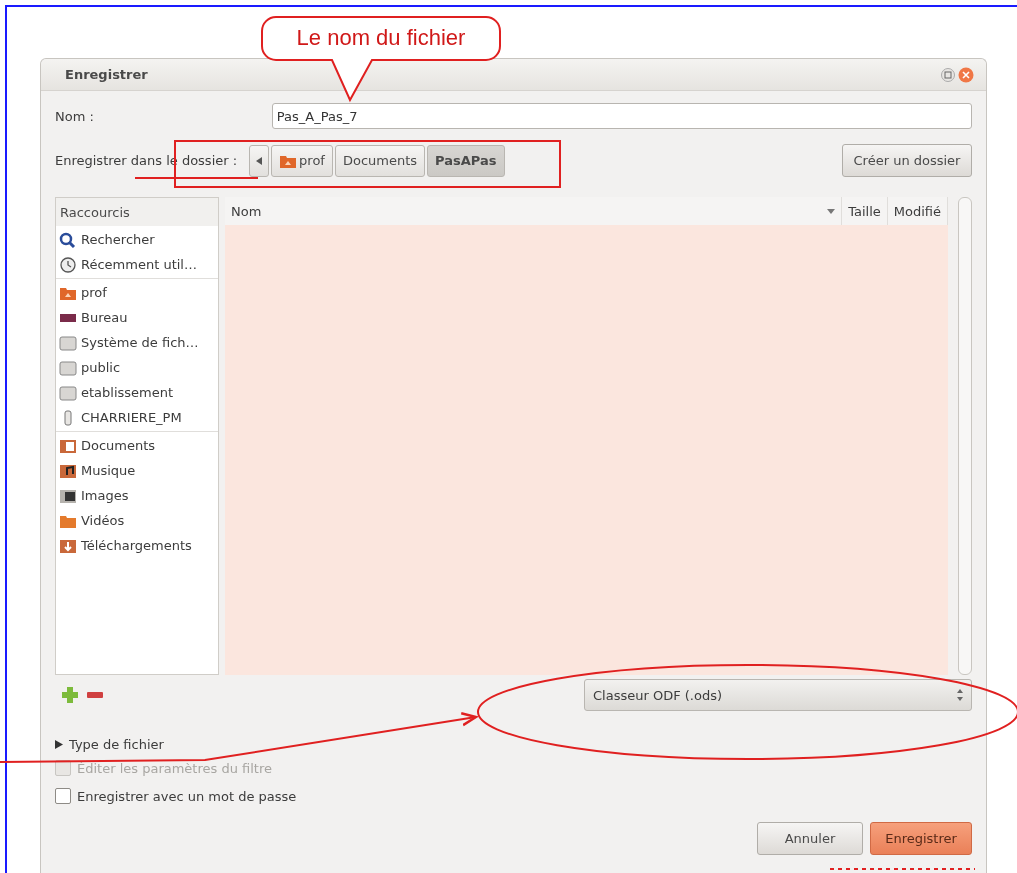  I want to click on expander-arrow-icon, so click(59, 744).